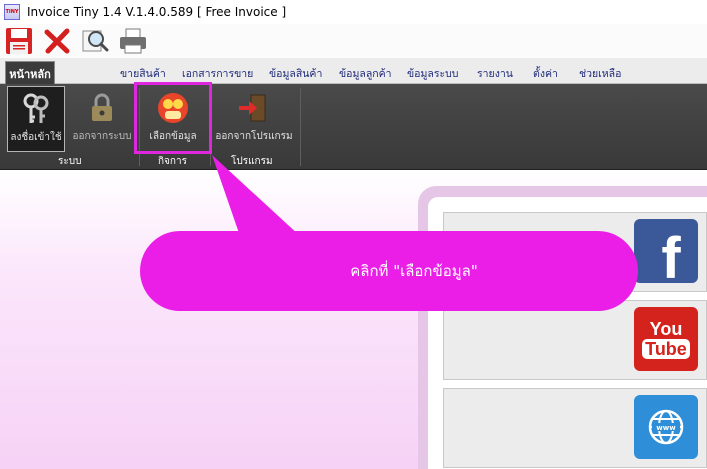 This screenshot has height=469, width=707. I want to click on youtube-link: You Tube, so click(666, 339).